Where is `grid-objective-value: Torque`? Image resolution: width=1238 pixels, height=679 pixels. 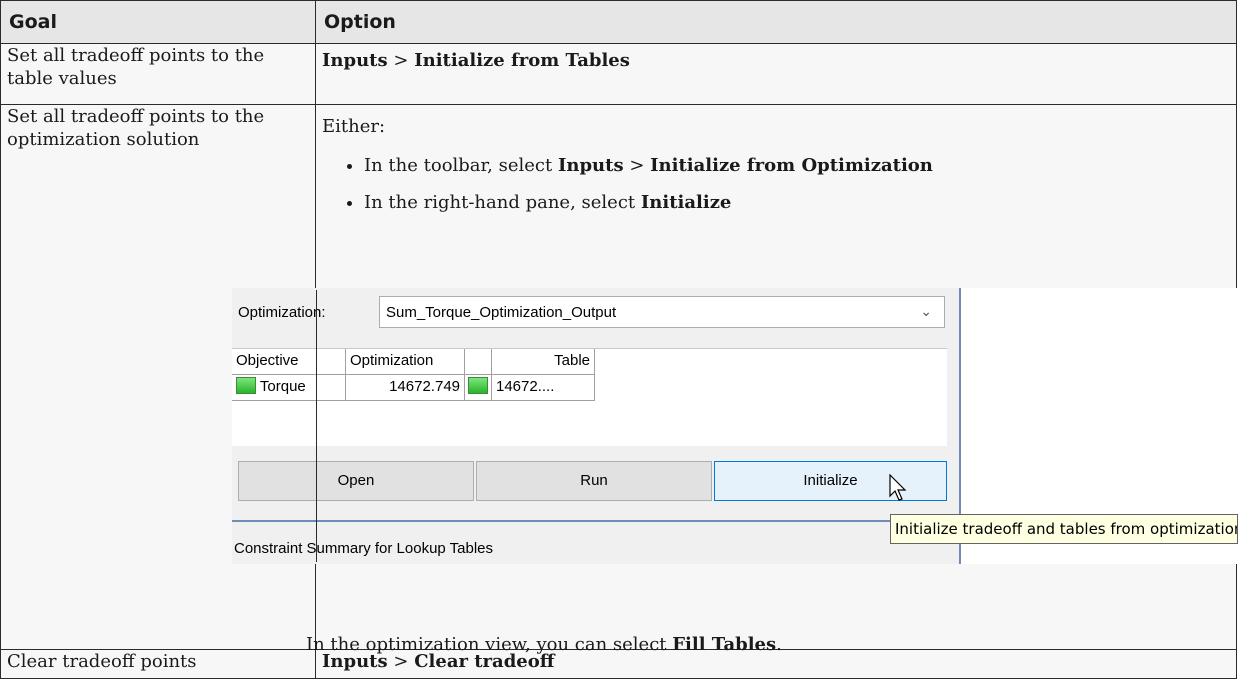
grid-objective-value: Torque is located at coordinates (282, 386).